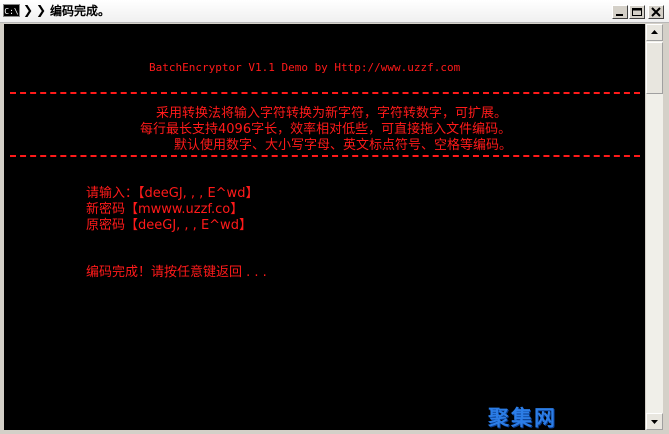 The width and height of the screenshot is (669, 434). I want to click on new-password-line: 新密码【mwww.uzzf.co】, so click(165, 209).